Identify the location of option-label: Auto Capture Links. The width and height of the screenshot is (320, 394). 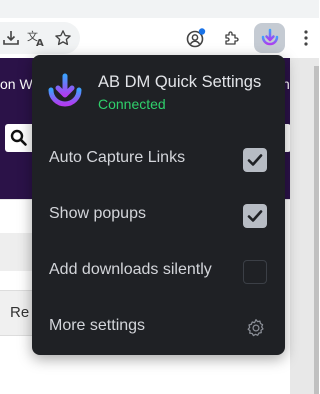
(117, 157).